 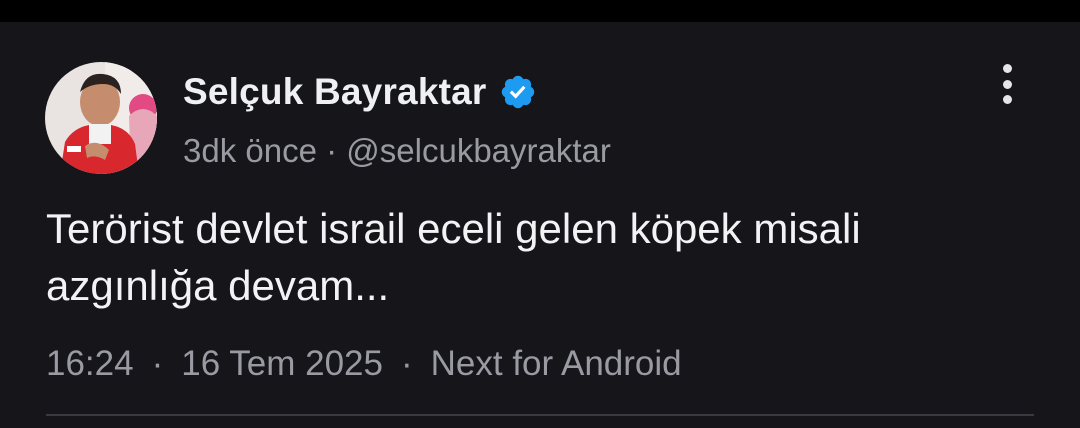 I want to click on profile-photo, so click(x=101, y=118).